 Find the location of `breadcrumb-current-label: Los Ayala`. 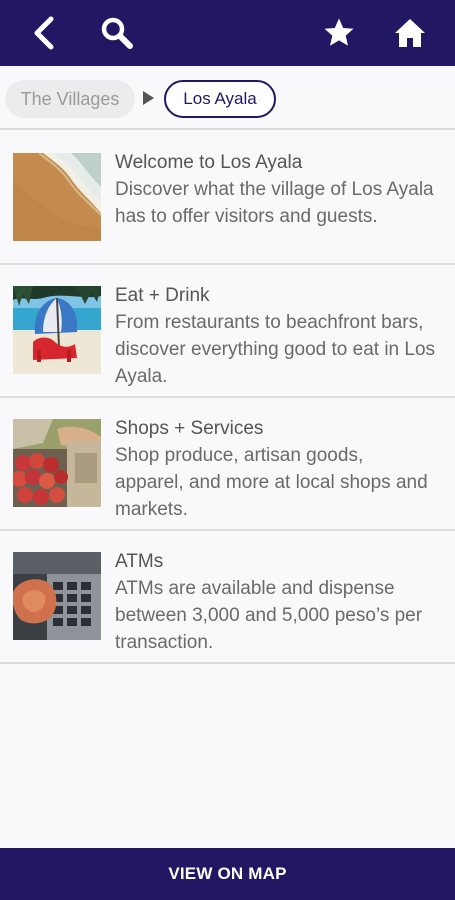

breadcrumb-current-label: Los Ayala is located at coordinates (220, 98).